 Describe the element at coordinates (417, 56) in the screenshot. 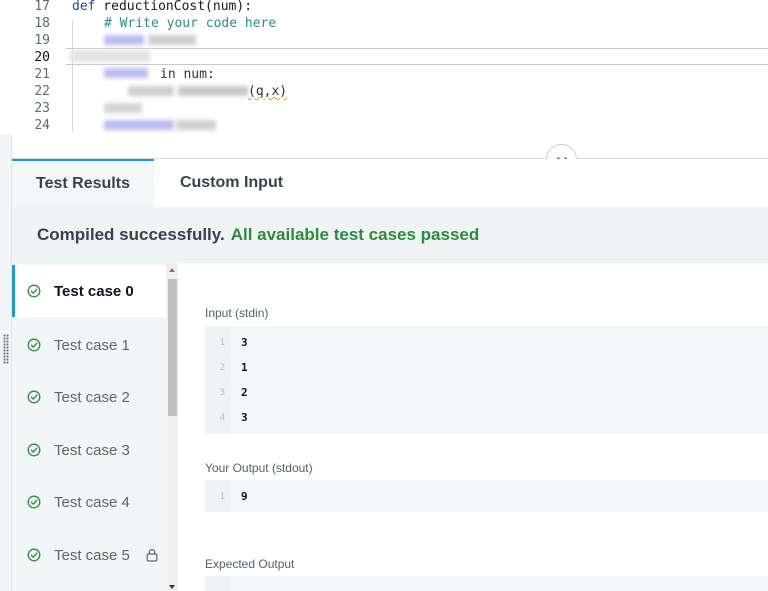

I see `active-line-highlight` at that location.